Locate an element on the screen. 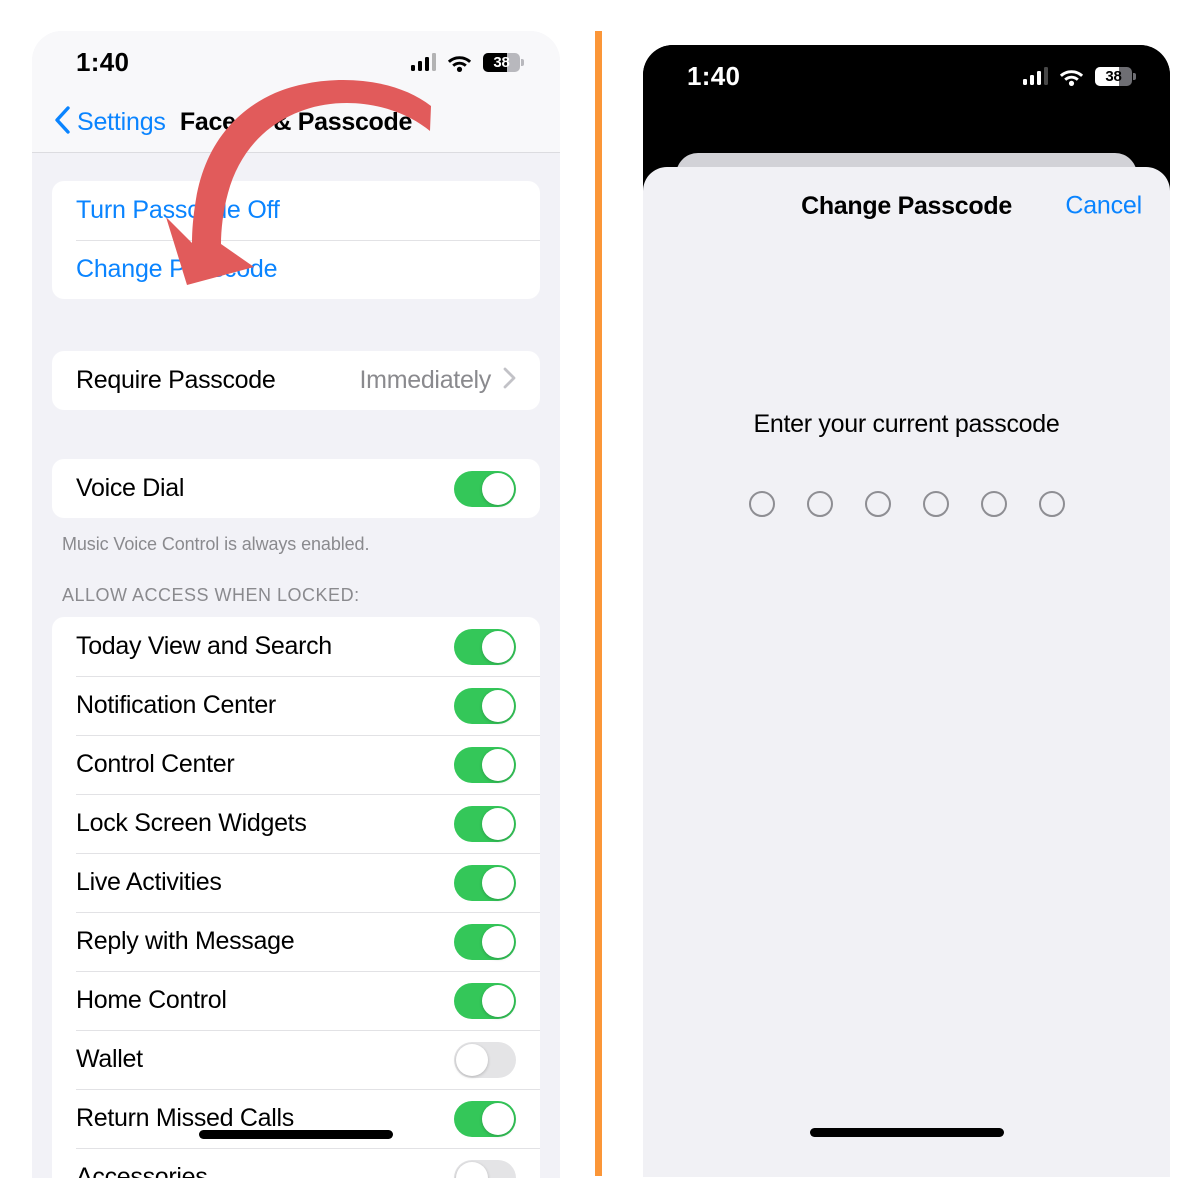  row-require-passcode: Require Passcode Immediately is located at coordinates (296, 380).